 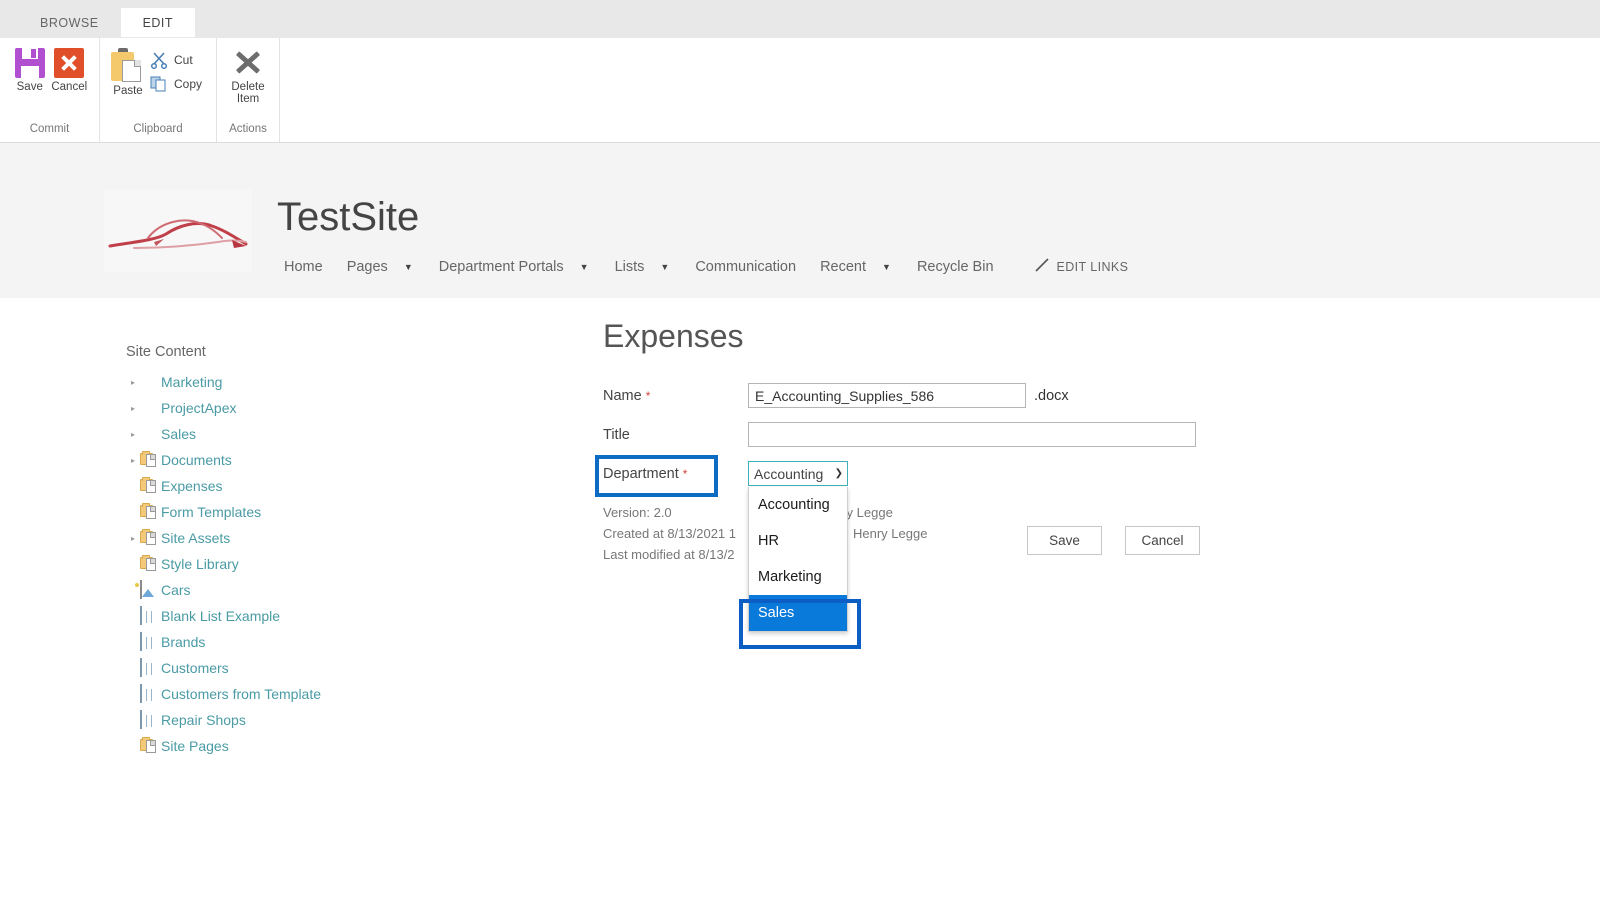 What do you see at coordinates (248, 63) in the screenshot?
I see `x-icon` at bounding box center [248, 63].